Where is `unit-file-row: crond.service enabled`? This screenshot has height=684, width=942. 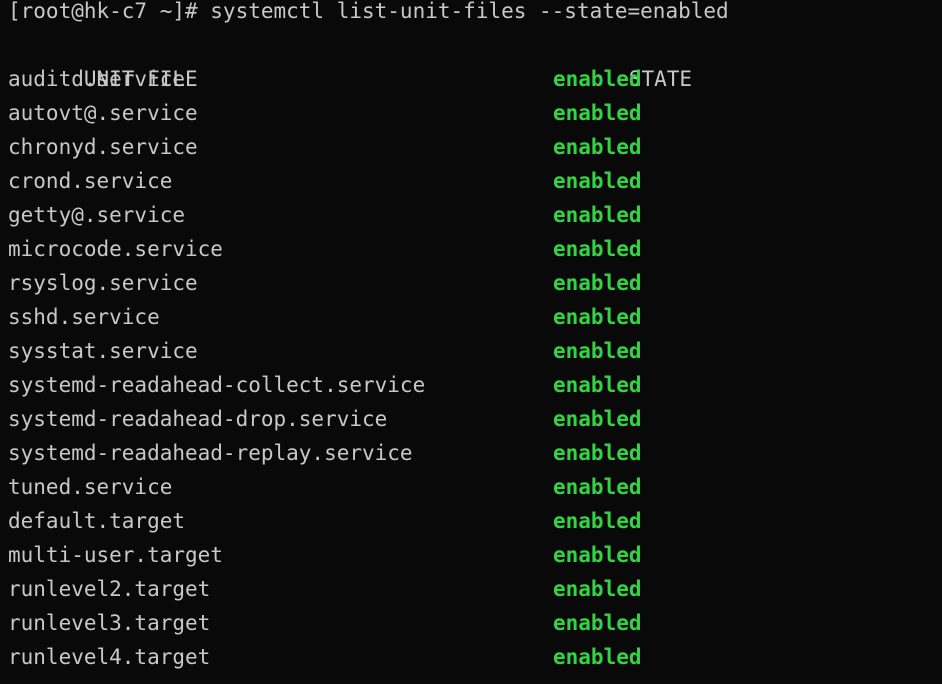
unit-file-row: crond.service enabled is located at coordinates (475, 181).